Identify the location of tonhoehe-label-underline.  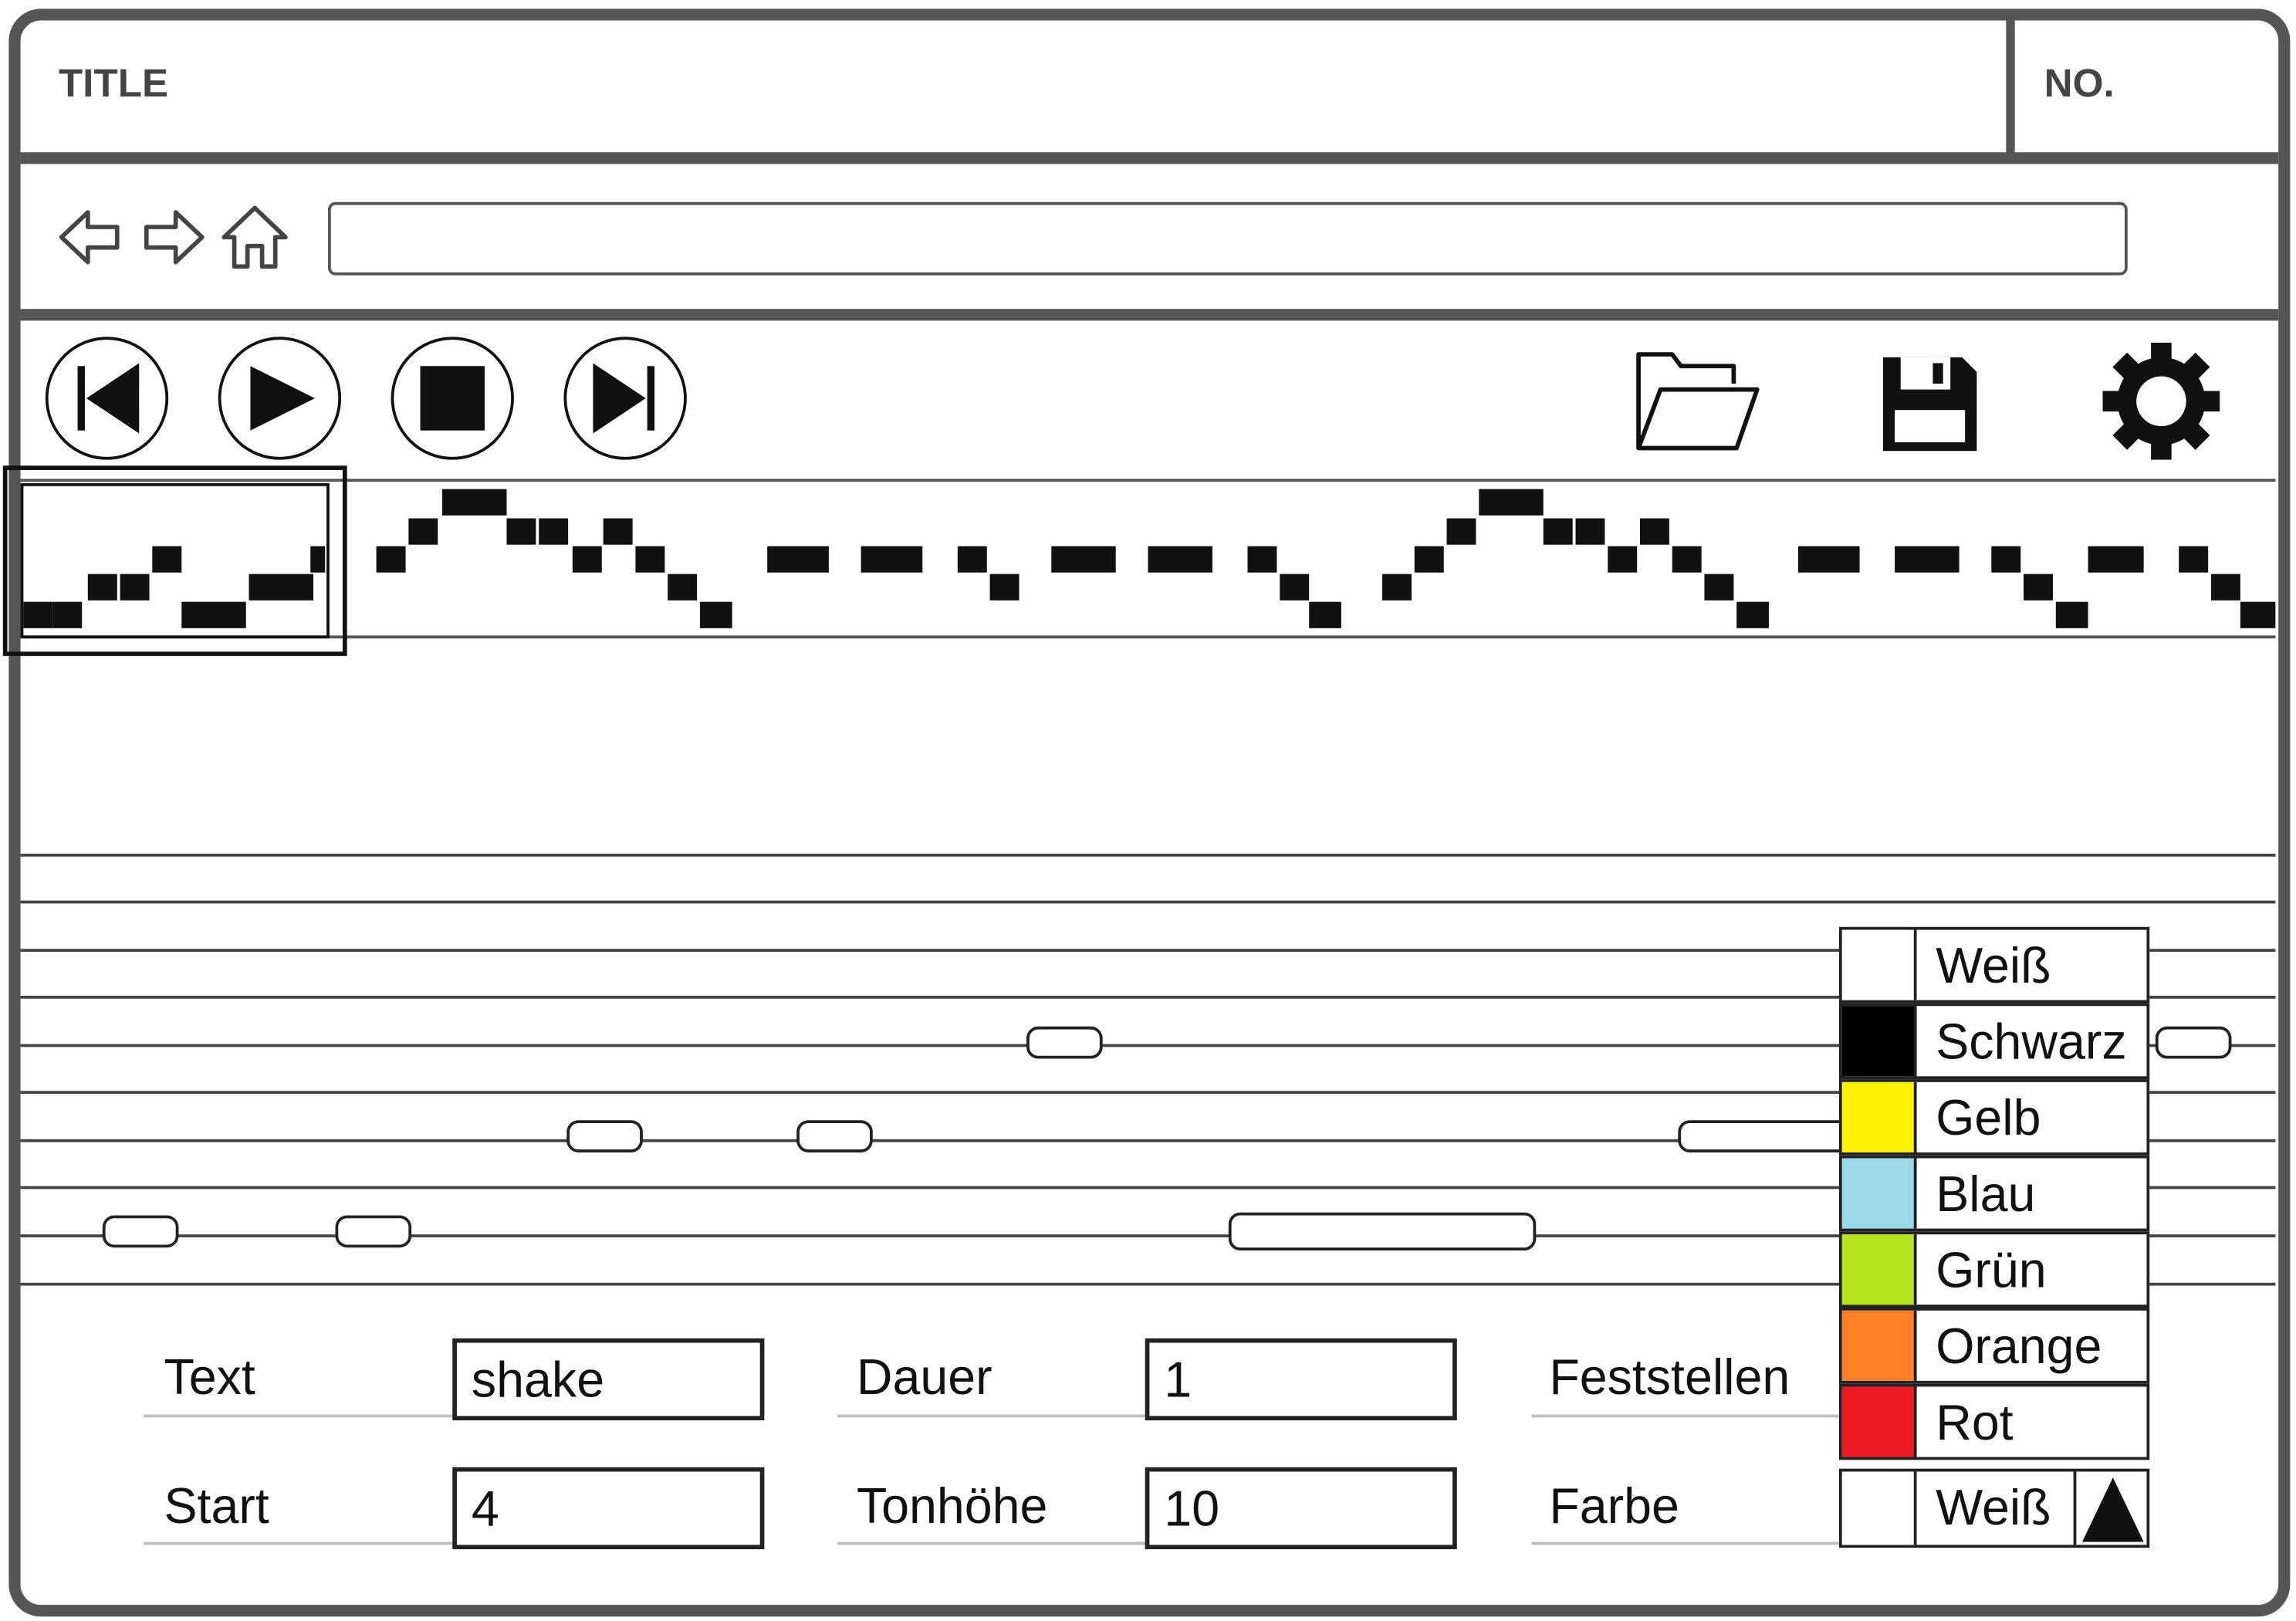
(992, 1543).